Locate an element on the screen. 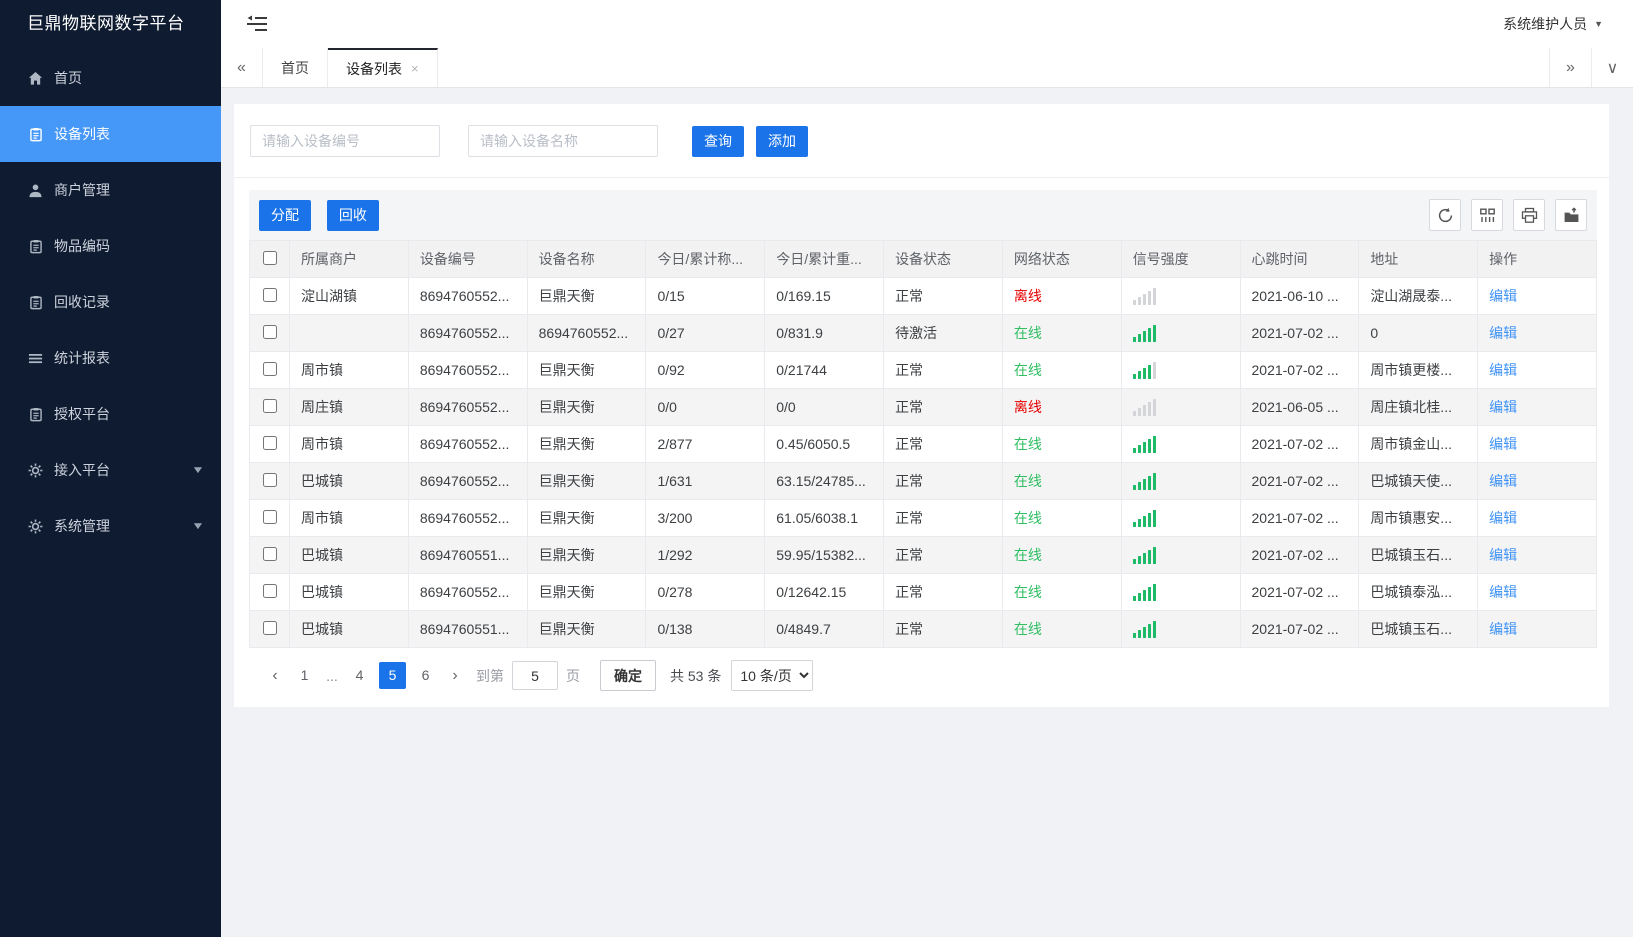 Image resolution: width=1633 pixels, height=937 pixels. tab-2: 设备列表 × is located at coordinates (383, 67).